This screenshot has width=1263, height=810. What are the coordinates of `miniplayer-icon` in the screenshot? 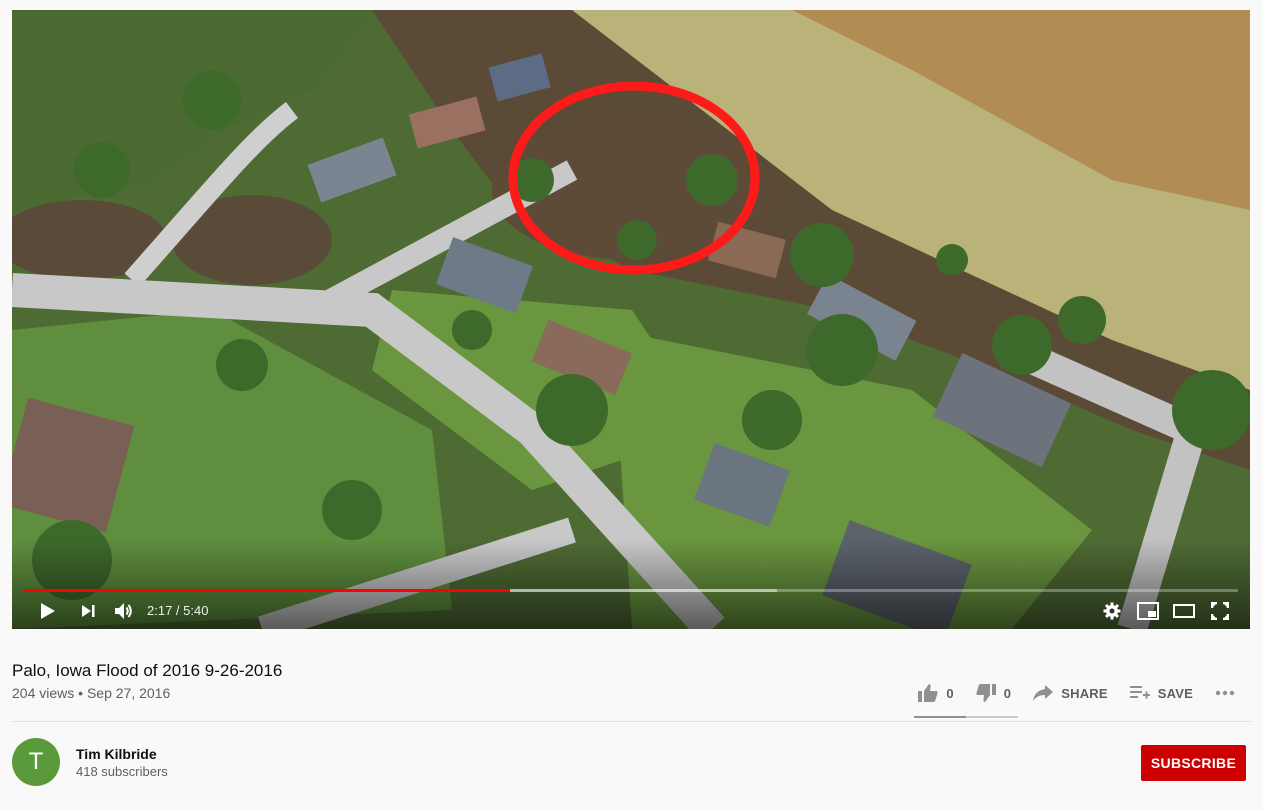 It's located at (1148, 611).